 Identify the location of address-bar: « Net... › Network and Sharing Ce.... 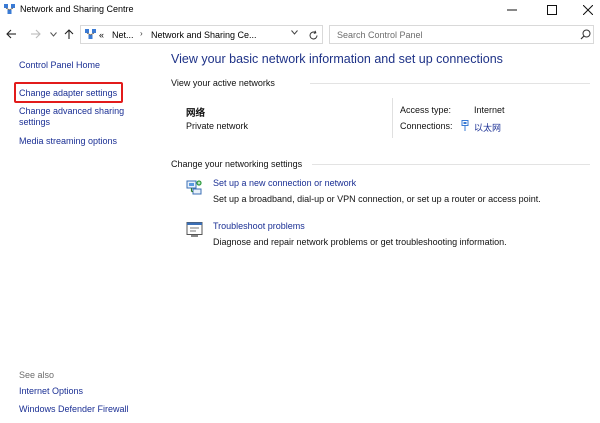
(201, 34).